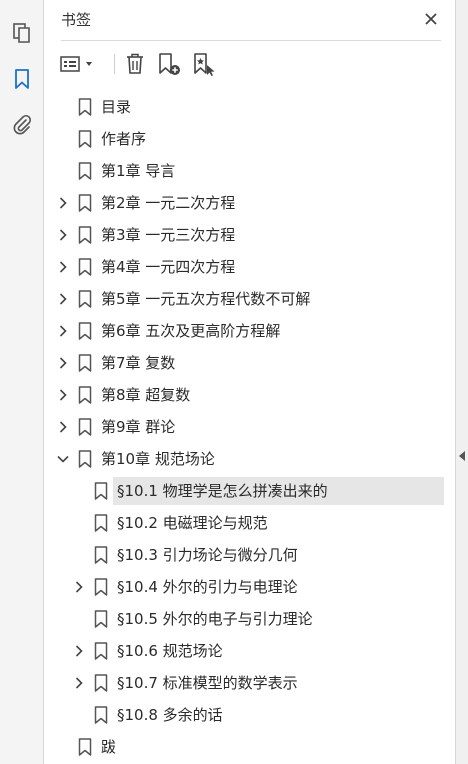  I want to click on bookmark-label: 第7章 复数, so click(138, 363).